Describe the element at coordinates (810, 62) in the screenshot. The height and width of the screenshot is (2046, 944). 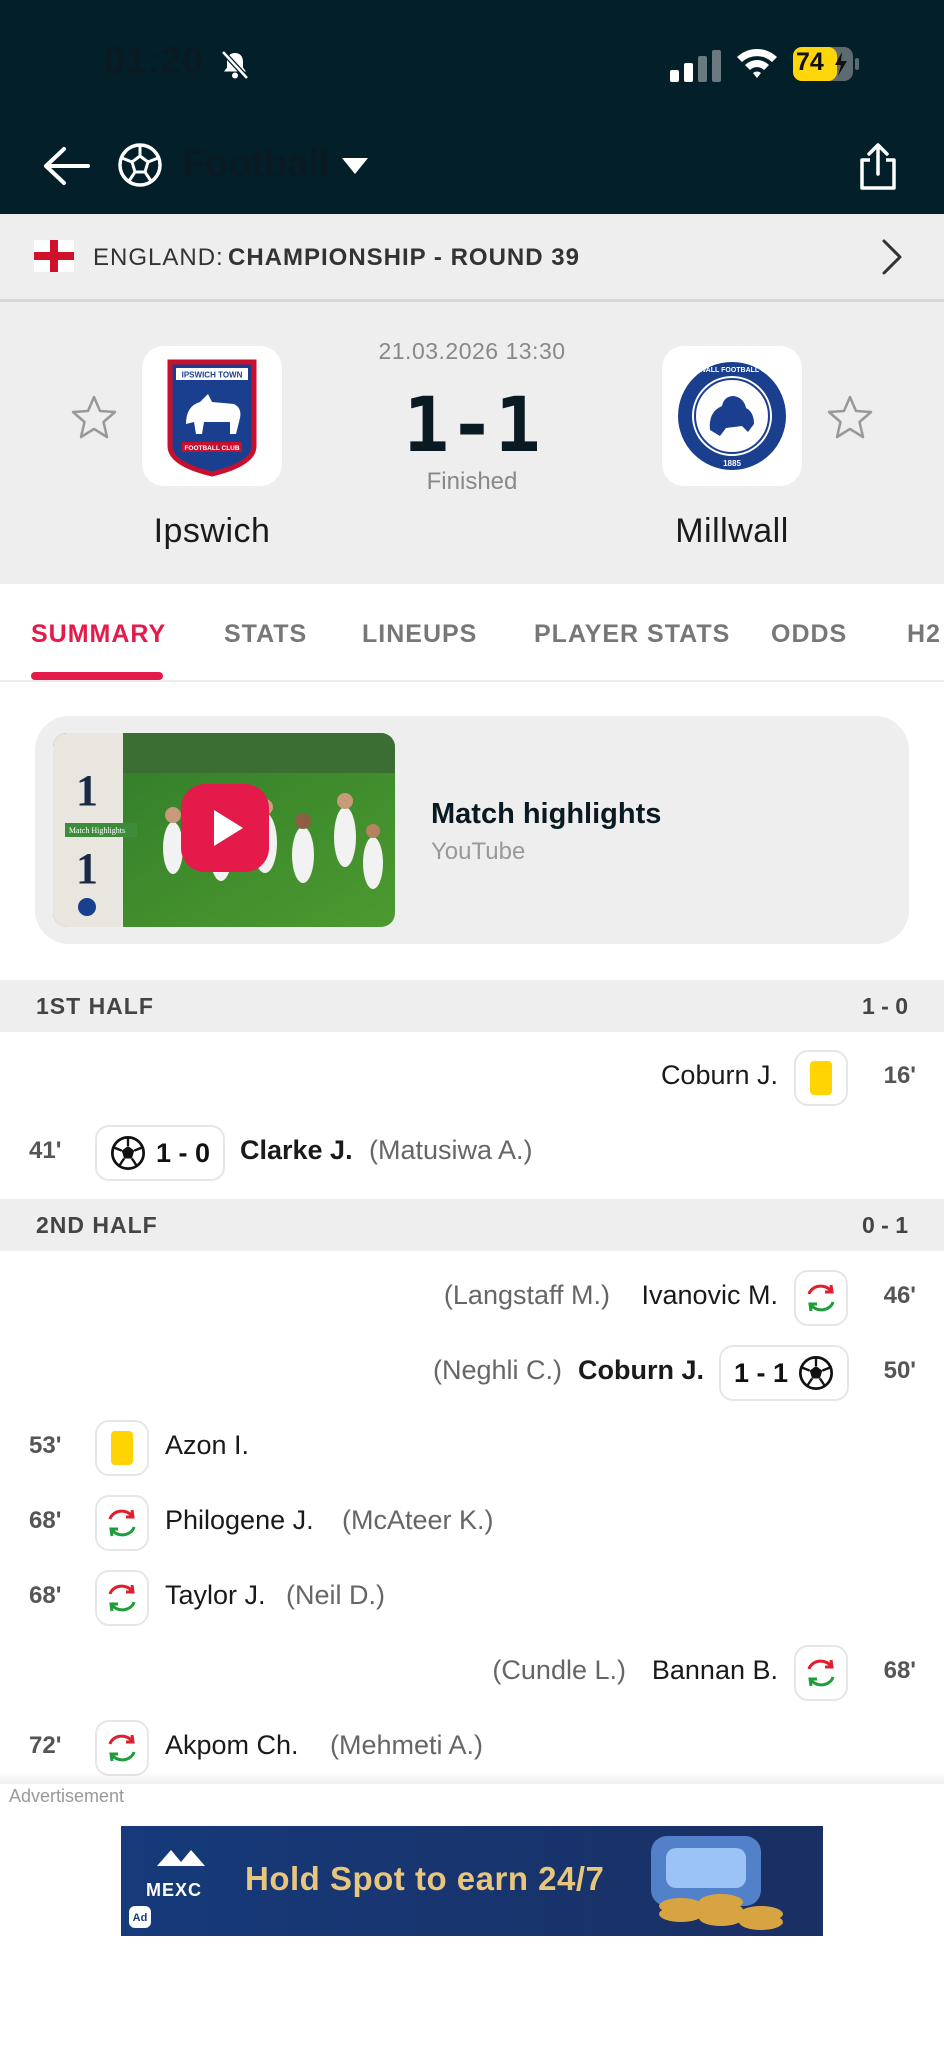
I see `battery-level: 74` at that location.